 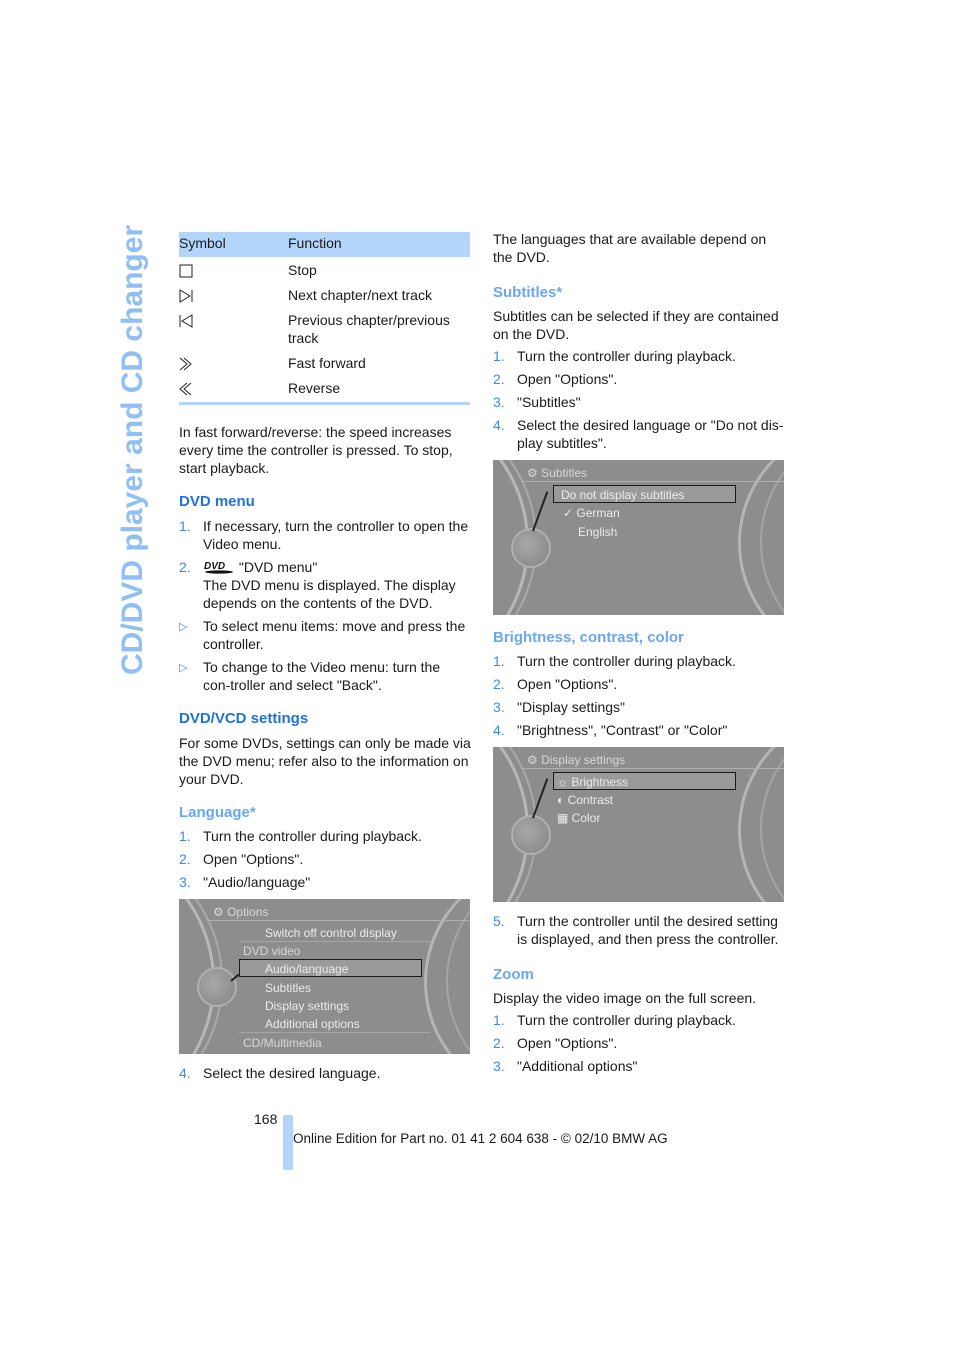 I want to click on step-text: "Additional options", so click(x=577, y=1066).